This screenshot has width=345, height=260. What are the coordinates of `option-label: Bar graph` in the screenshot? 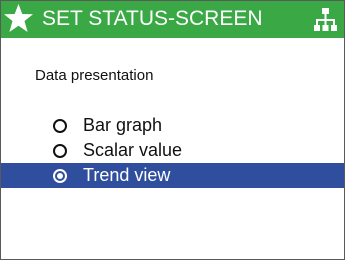 It's located at (123, 125).